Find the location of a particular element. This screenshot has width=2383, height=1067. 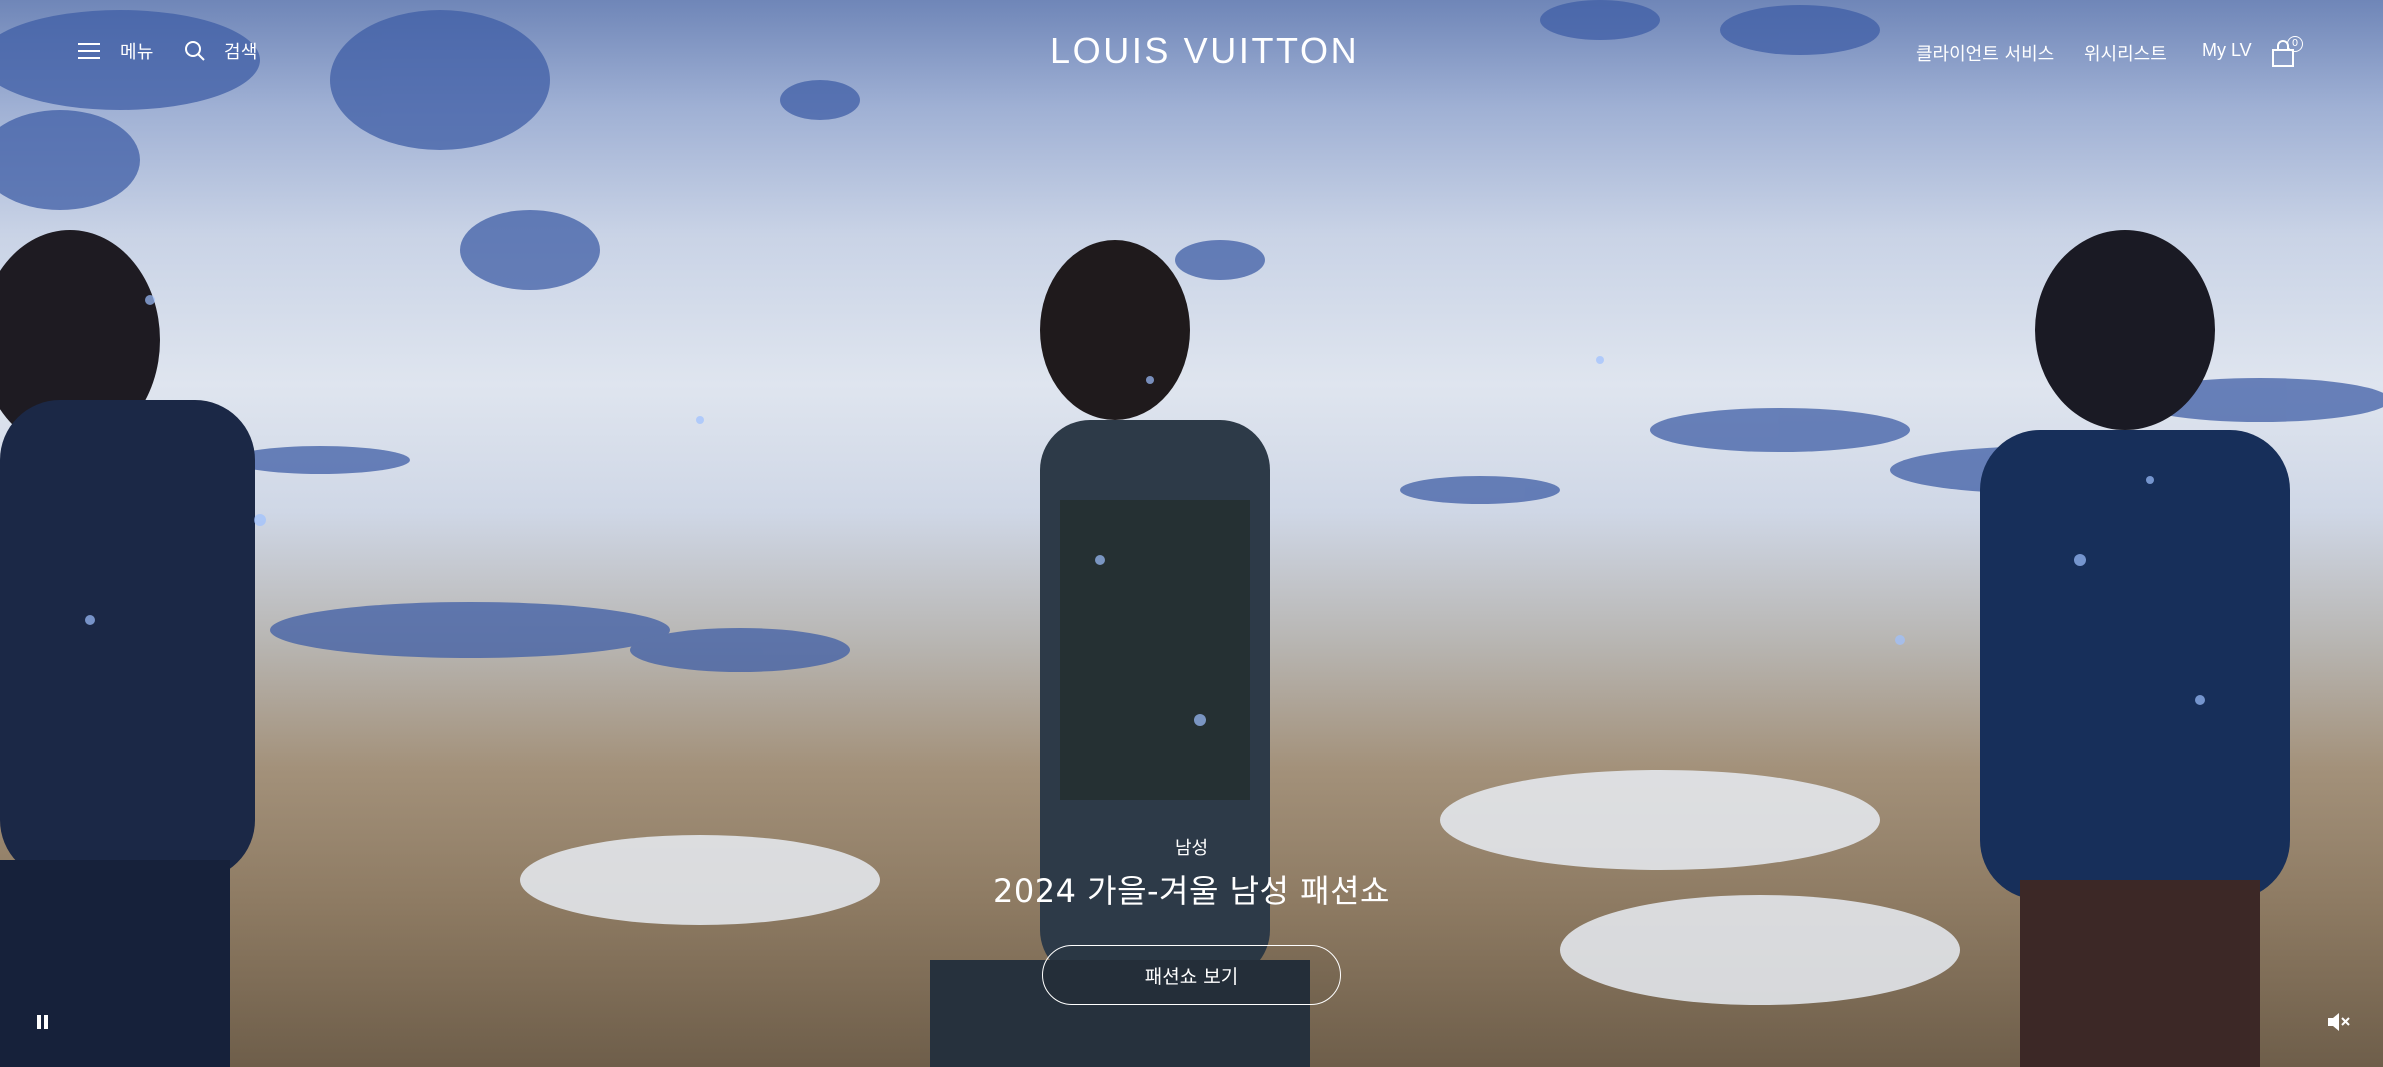

menu-button: 메뉴 is located at coordinates (116, 51).